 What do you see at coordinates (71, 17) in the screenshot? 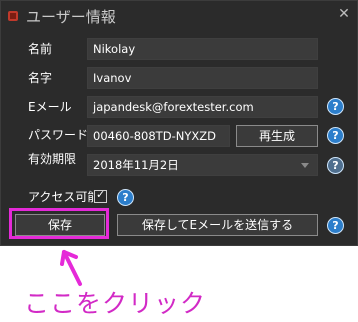
I see `window-title: ユーザー情報` at bounding box center [71, 17].